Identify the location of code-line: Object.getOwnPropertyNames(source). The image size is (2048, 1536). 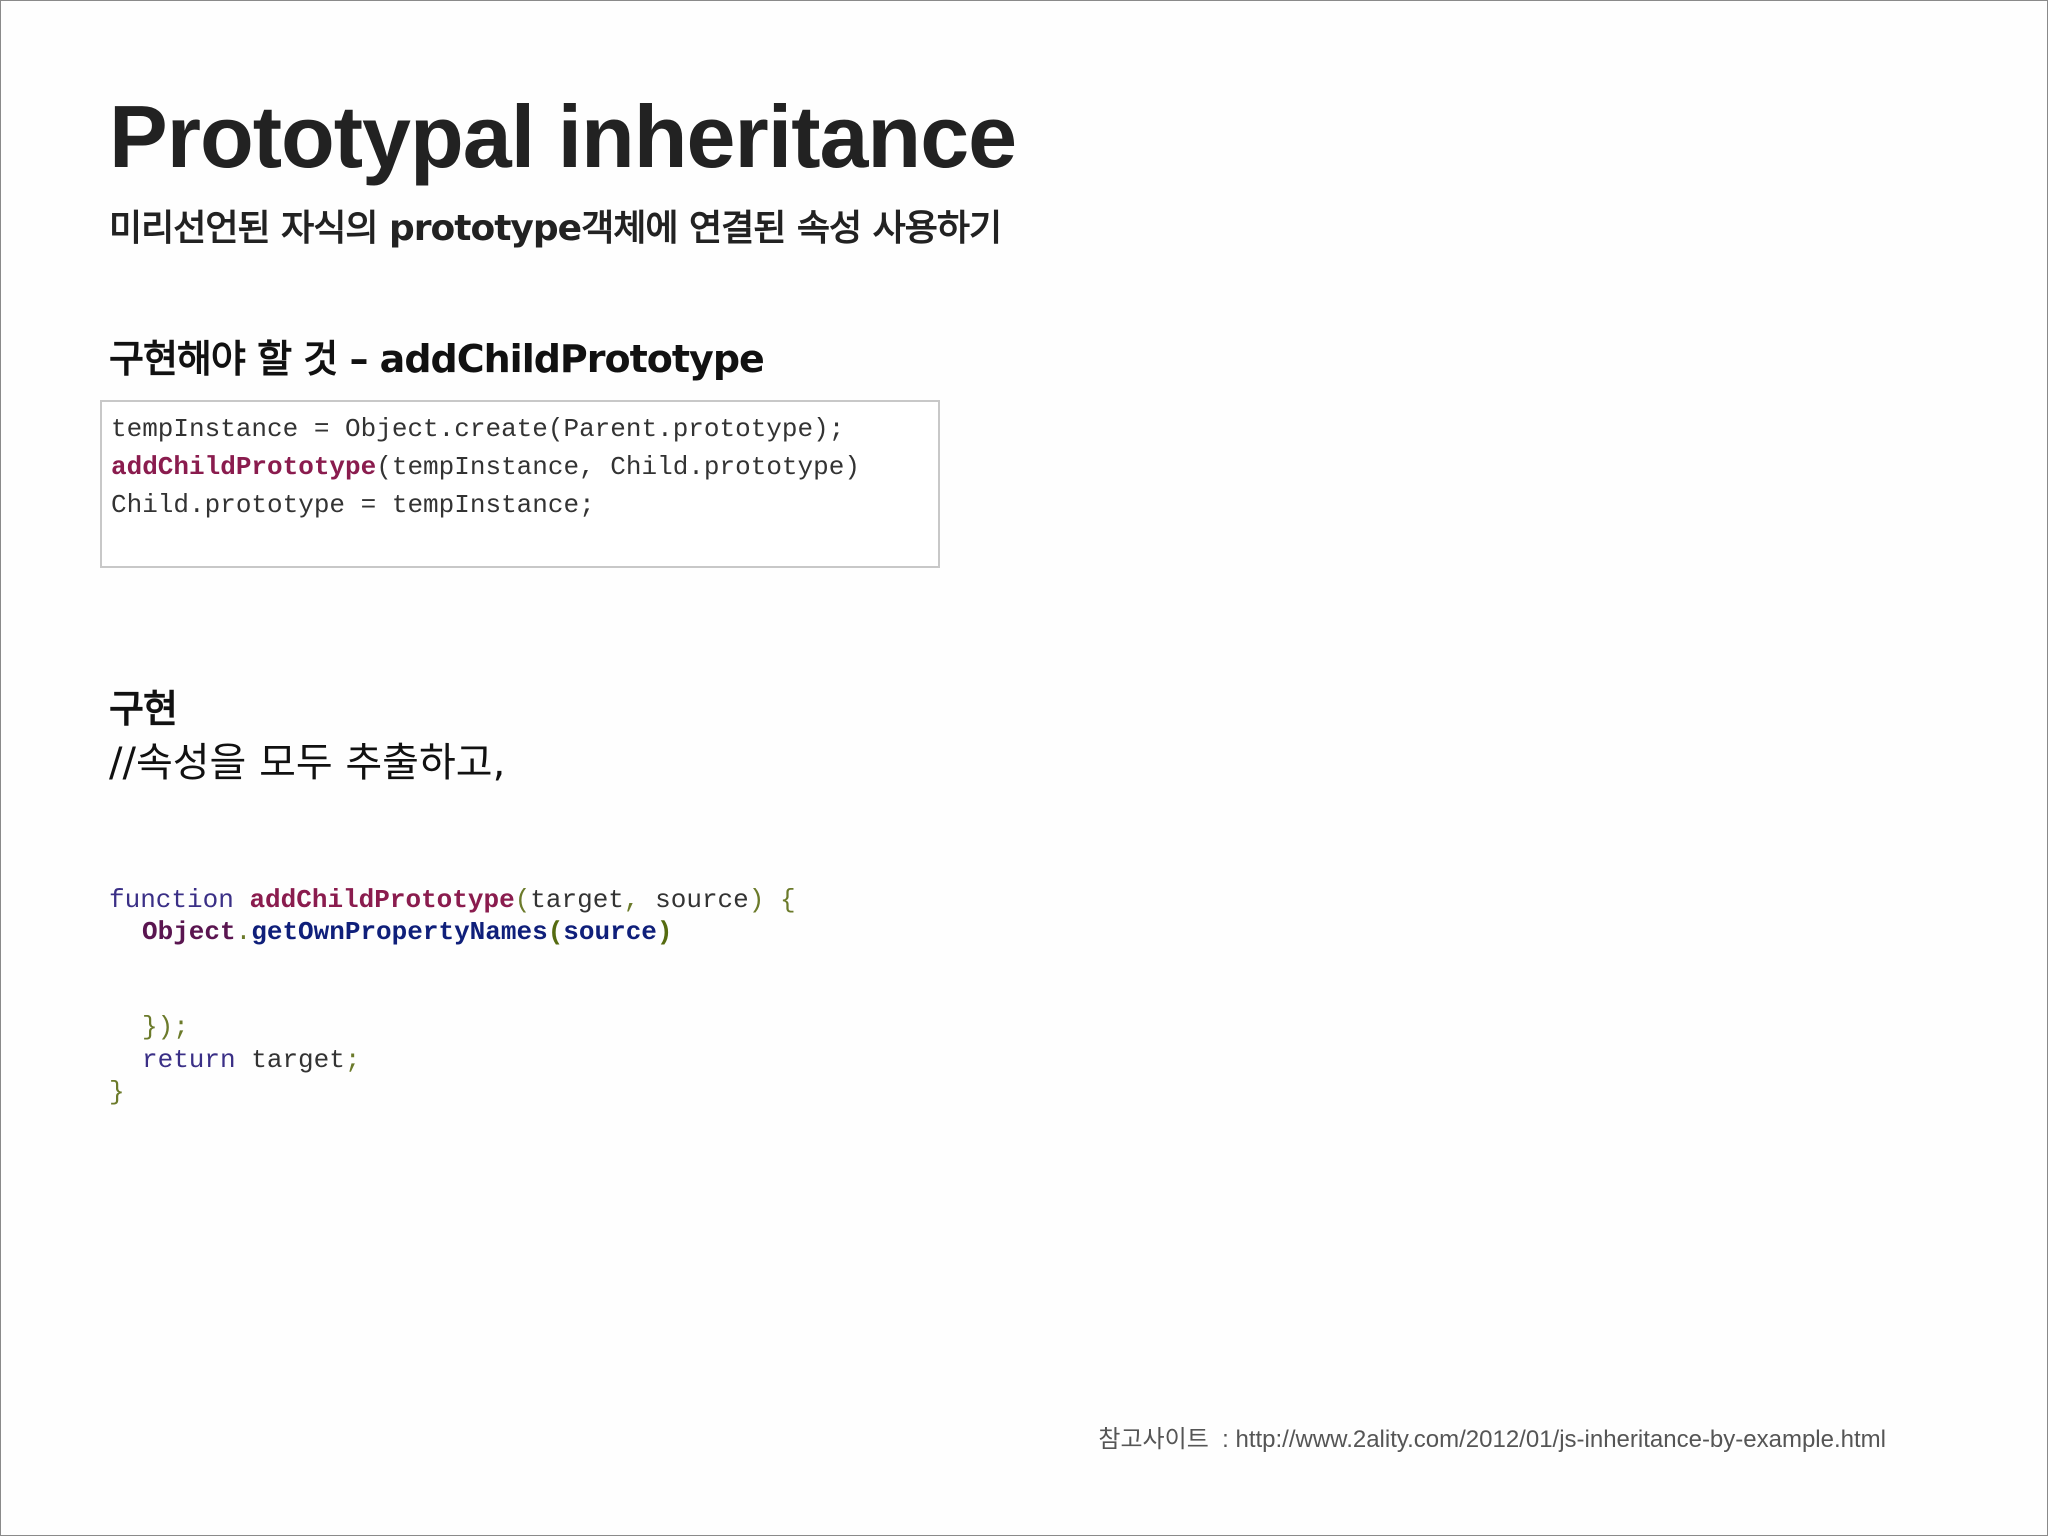
(407, 932).